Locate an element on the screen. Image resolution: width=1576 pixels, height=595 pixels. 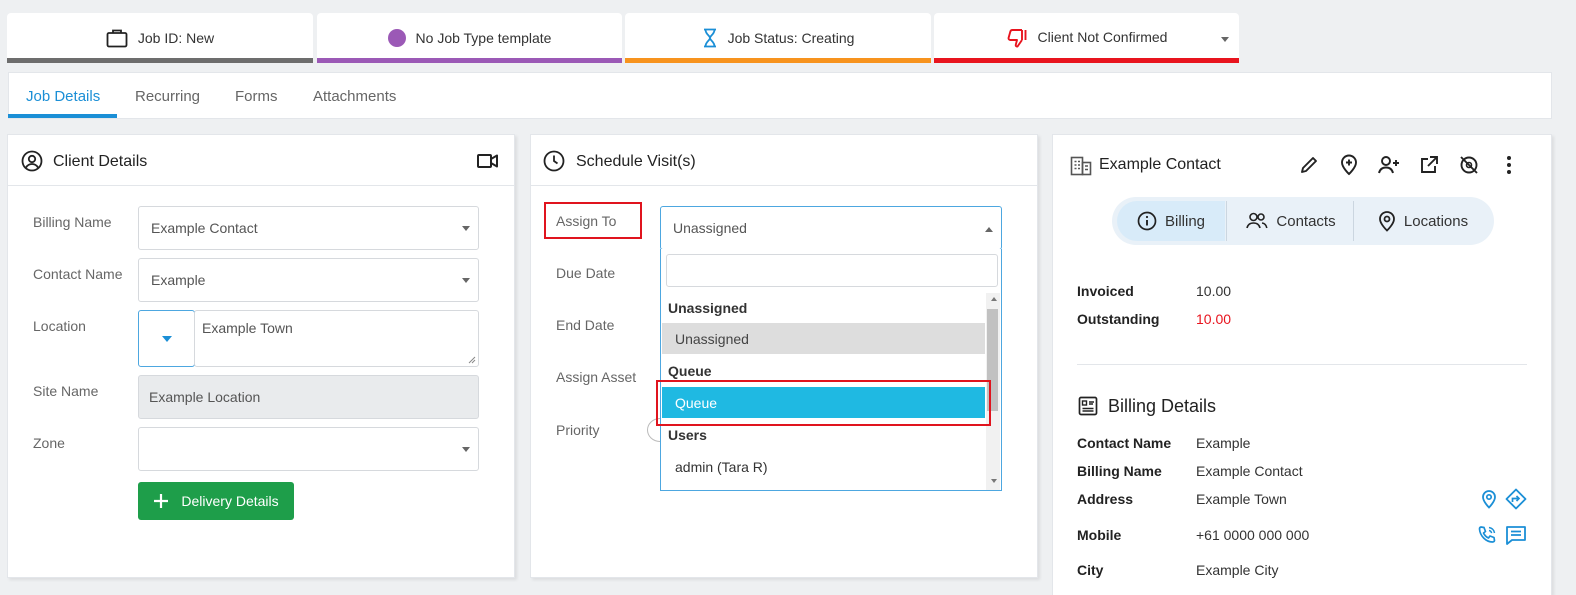
location-off-icon is located at coordinates (1469, 165).